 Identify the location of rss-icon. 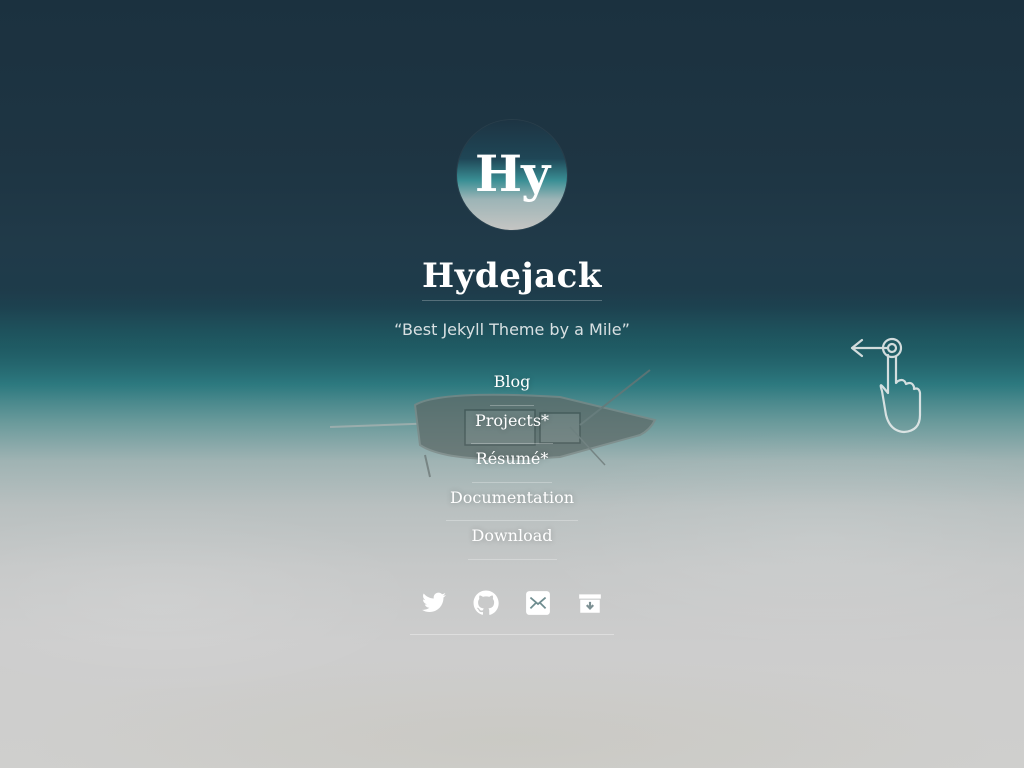
(590, 603).